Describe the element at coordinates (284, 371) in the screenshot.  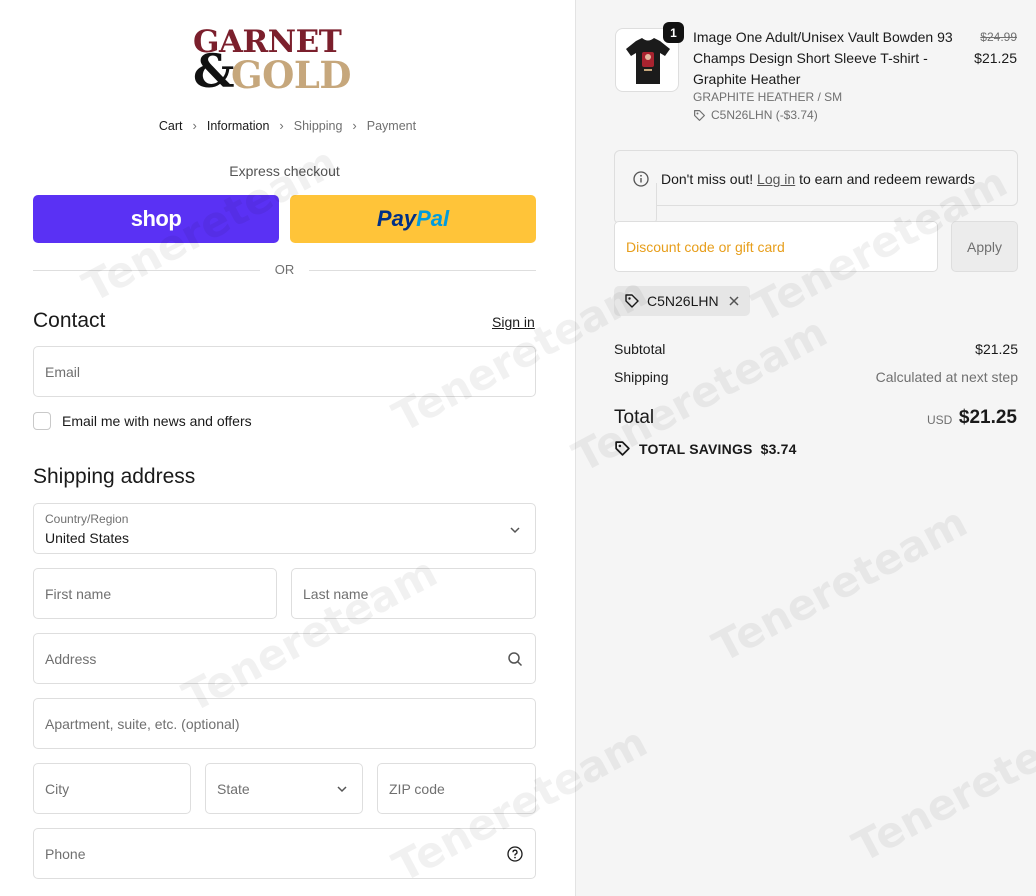
I see `email-field: Email` at that location.